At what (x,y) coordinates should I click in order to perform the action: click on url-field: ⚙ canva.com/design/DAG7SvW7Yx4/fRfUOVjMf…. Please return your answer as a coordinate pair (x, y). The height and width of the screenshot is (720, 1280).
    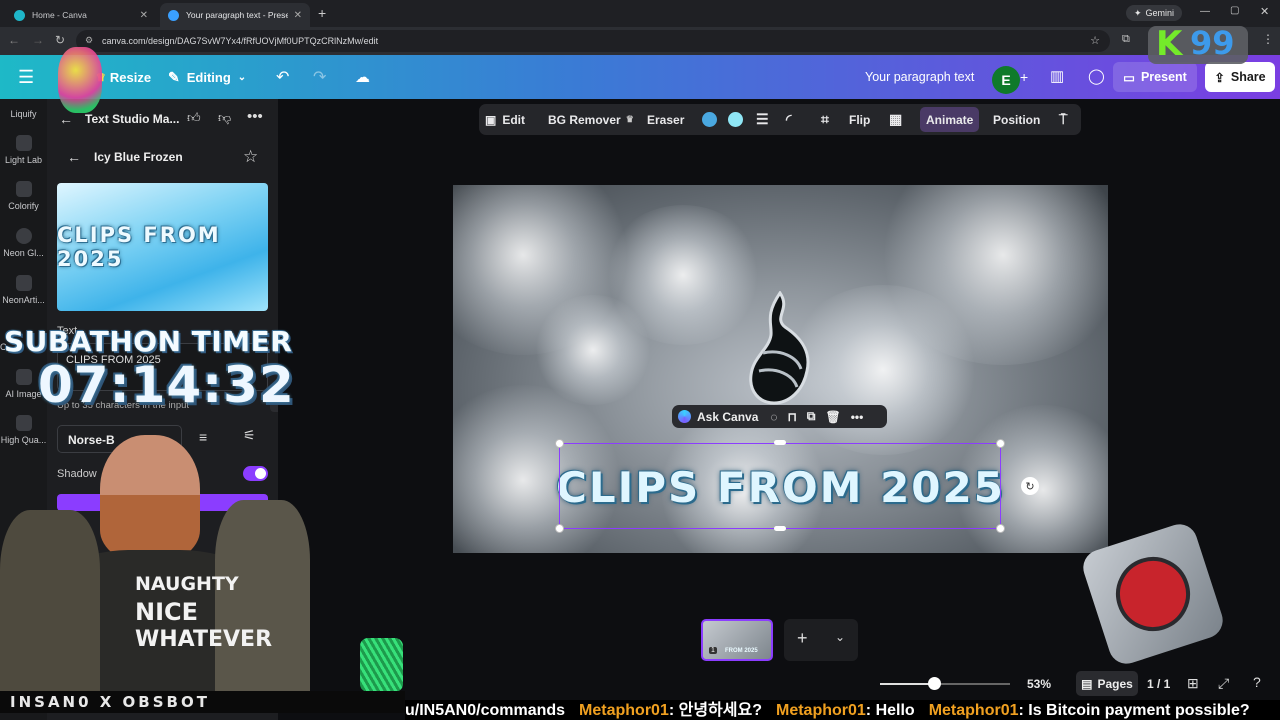
    Looking at the image, I should click on (593, 41).